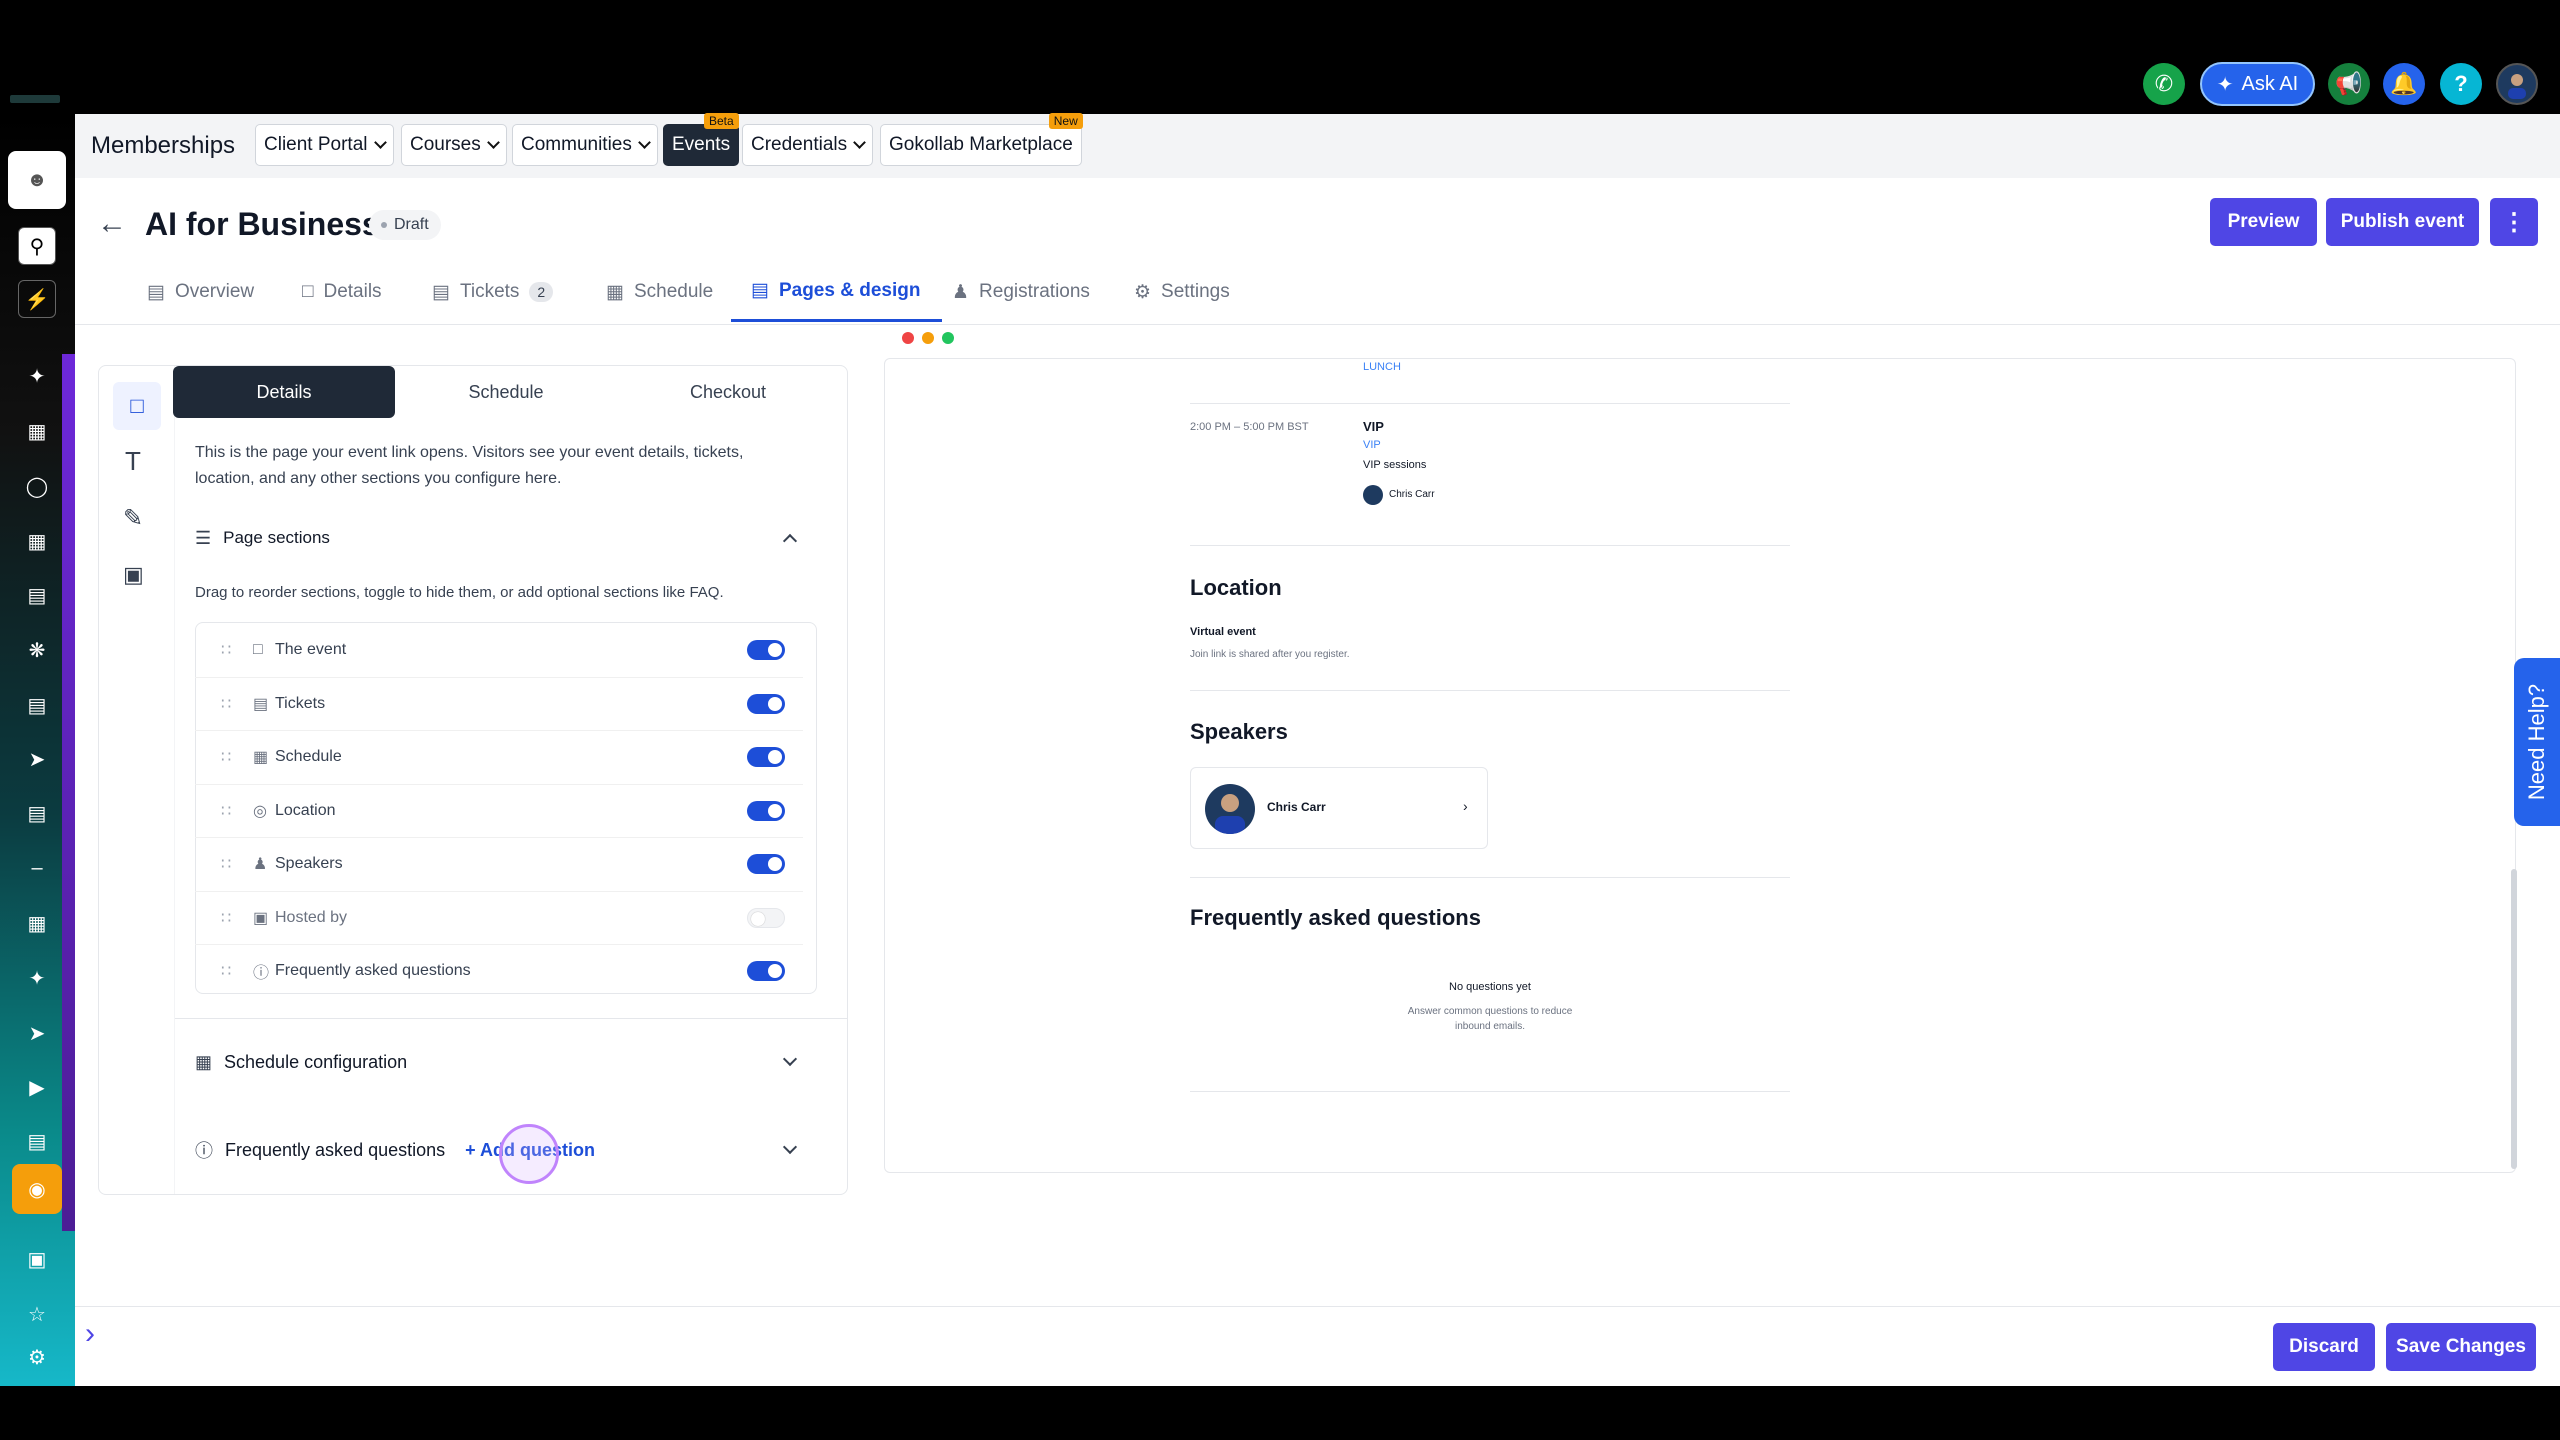 The height and width of the screenshot is (1440, 2560). I want to click on expand-sidebar-icon: ›, so click(90, 1334).